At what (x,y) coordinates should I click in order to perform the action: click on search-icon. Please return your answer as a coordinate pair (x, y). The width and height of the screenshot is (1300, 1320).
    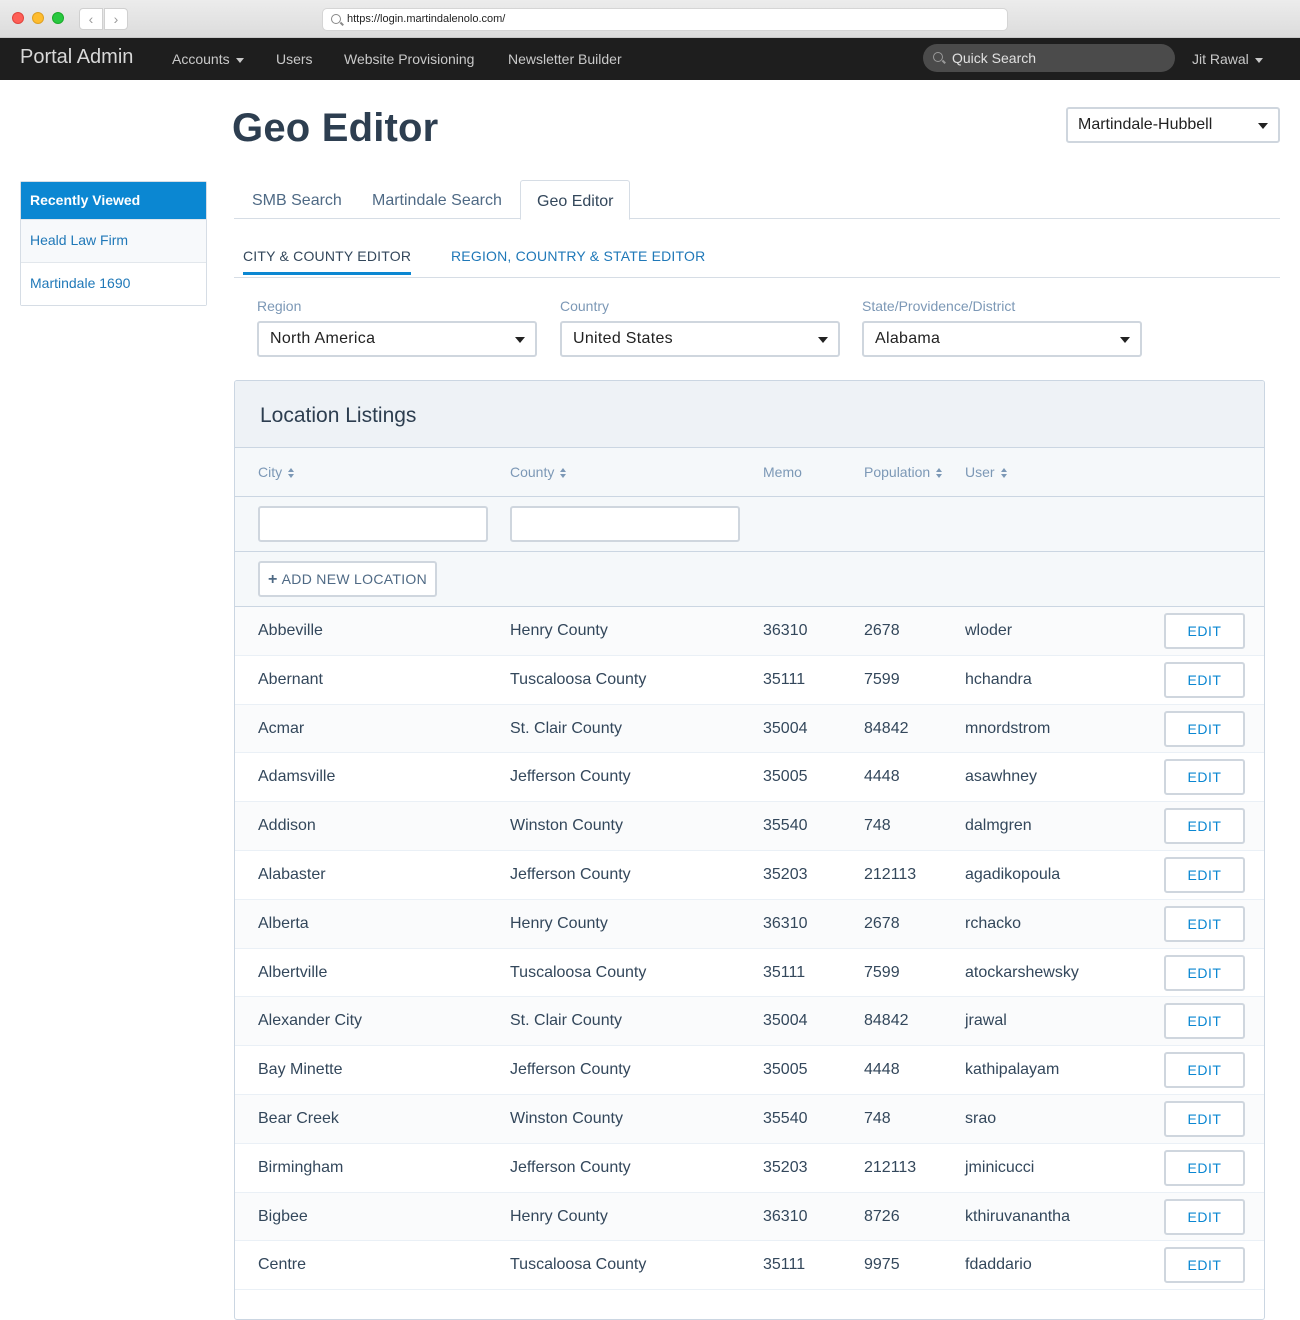
    Looking at the image, I should click on (938, 57).